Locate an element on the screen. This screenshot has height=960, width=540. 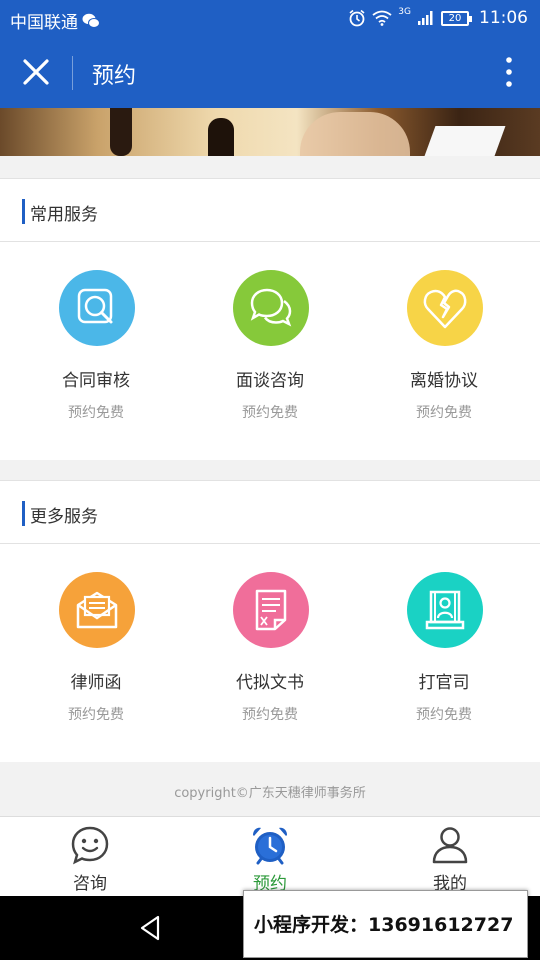
smiley-icon is located at coordinates (90, 845).